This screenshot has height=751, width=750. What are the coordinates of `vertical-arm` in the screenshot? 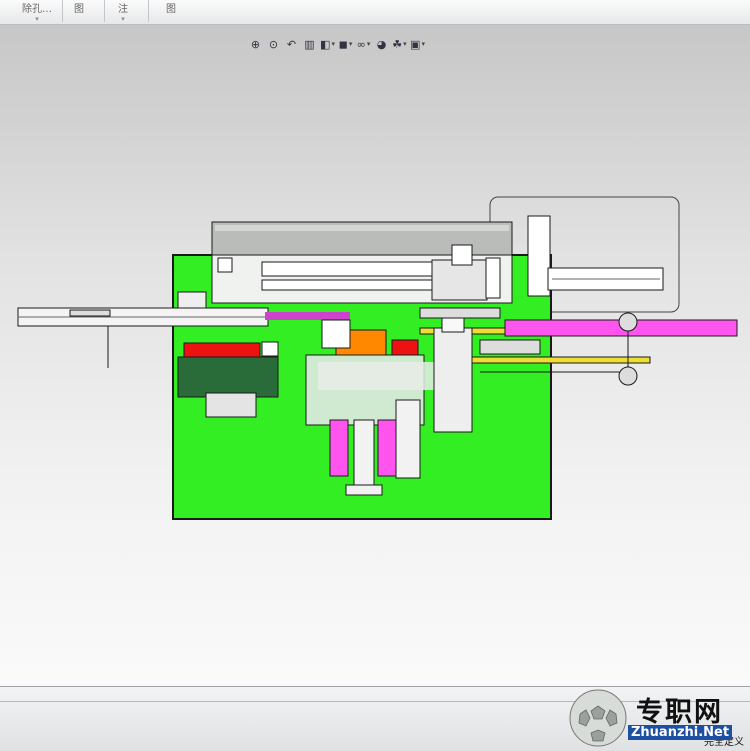 It's located at (539, 256).